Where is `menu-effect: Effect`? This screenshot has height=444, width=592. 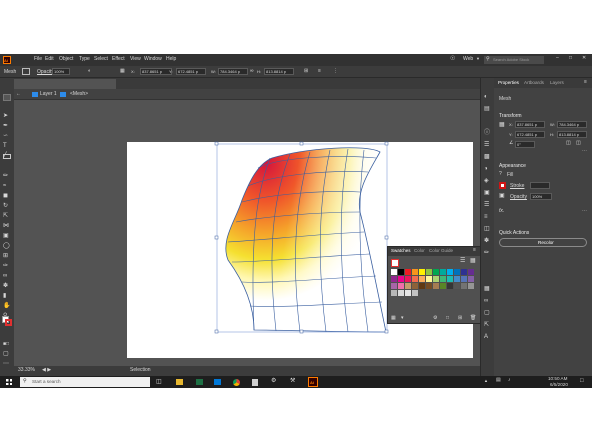 menu-effect: Effect is located at coordinates (118, 59).